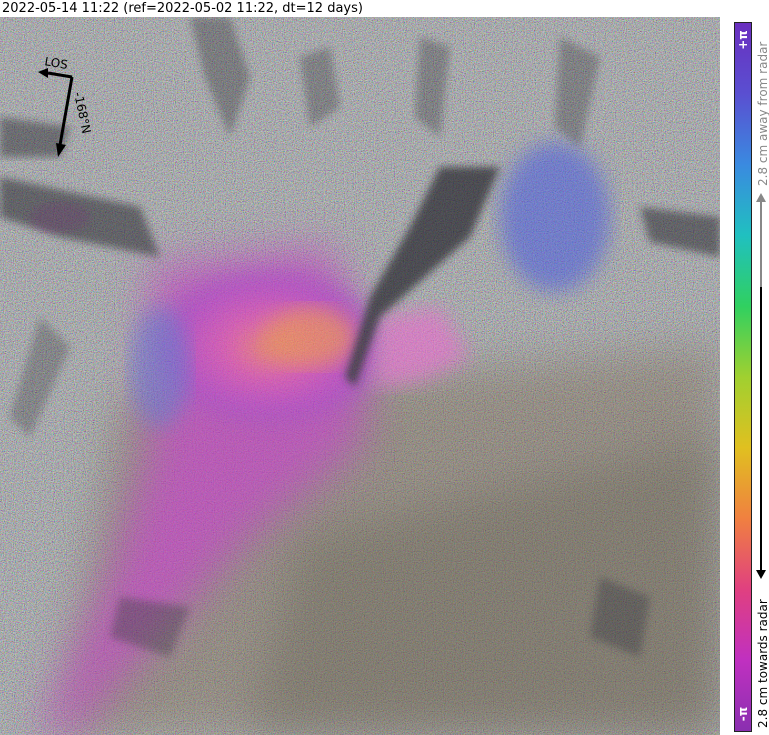  I want to click on away-from-radar-label: 2.8 cm away from radar, so click(762, 113).